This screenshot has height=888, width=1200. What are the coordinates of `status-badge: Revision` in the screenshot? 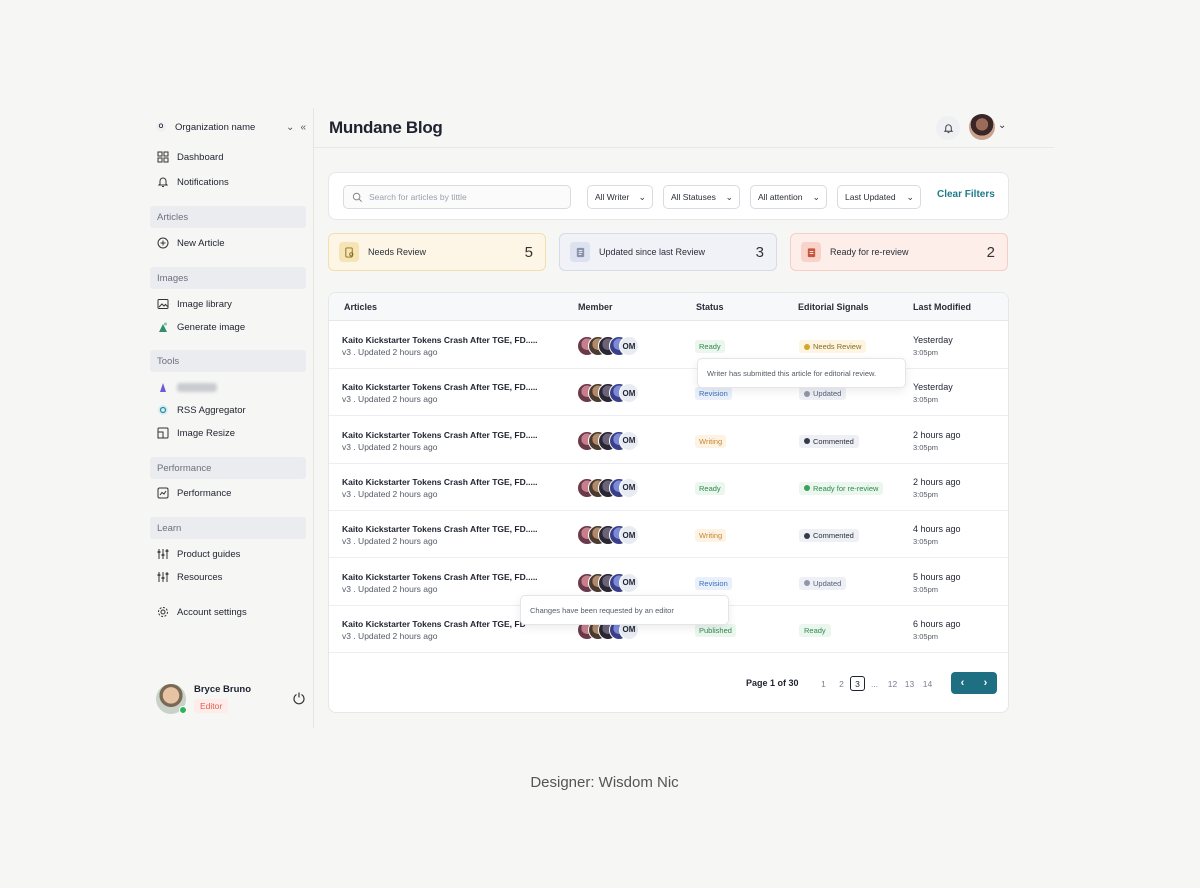 It's located at (713, 583).